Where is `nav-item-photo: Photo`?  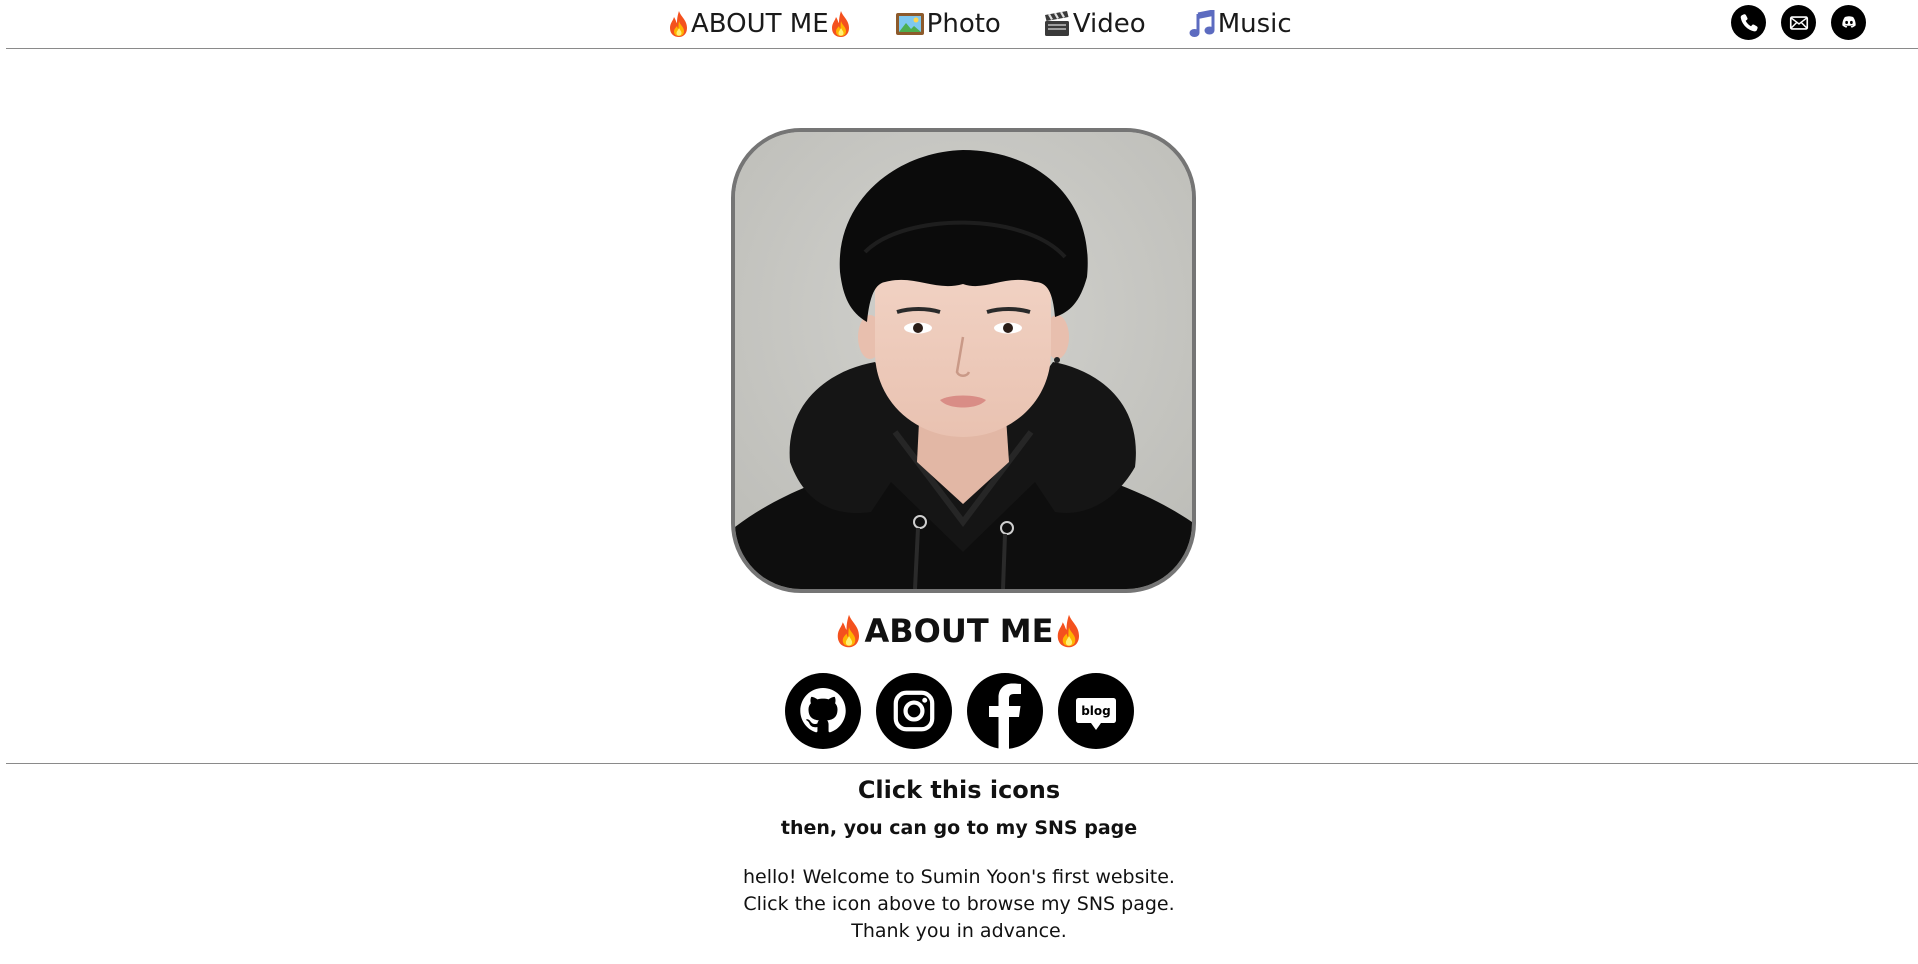 nav-item-photo: Photo is located at coordinates (948, 24).